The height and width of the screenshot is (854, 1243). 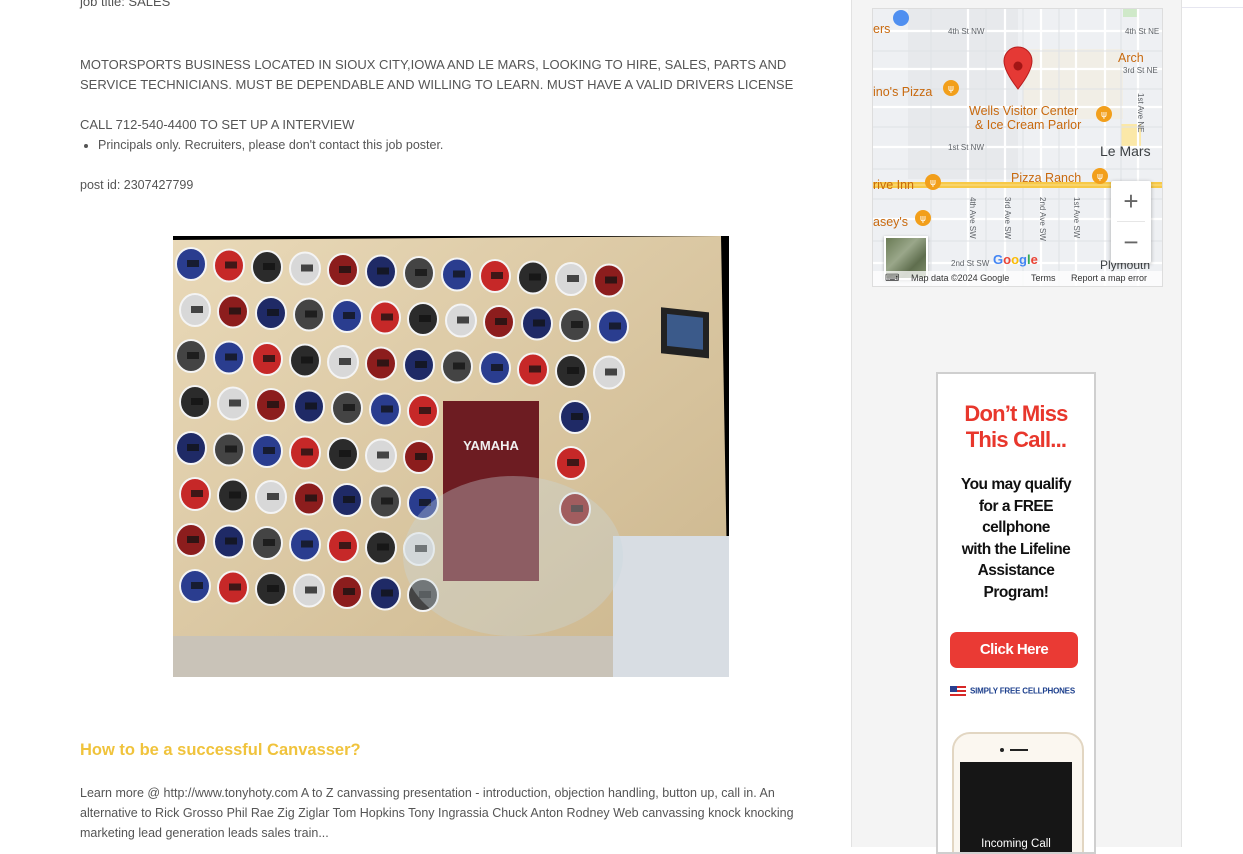 I want to click on ad-brand-name: SIMPLY FREE CELLPHONES, so click(x=1022, y=691).